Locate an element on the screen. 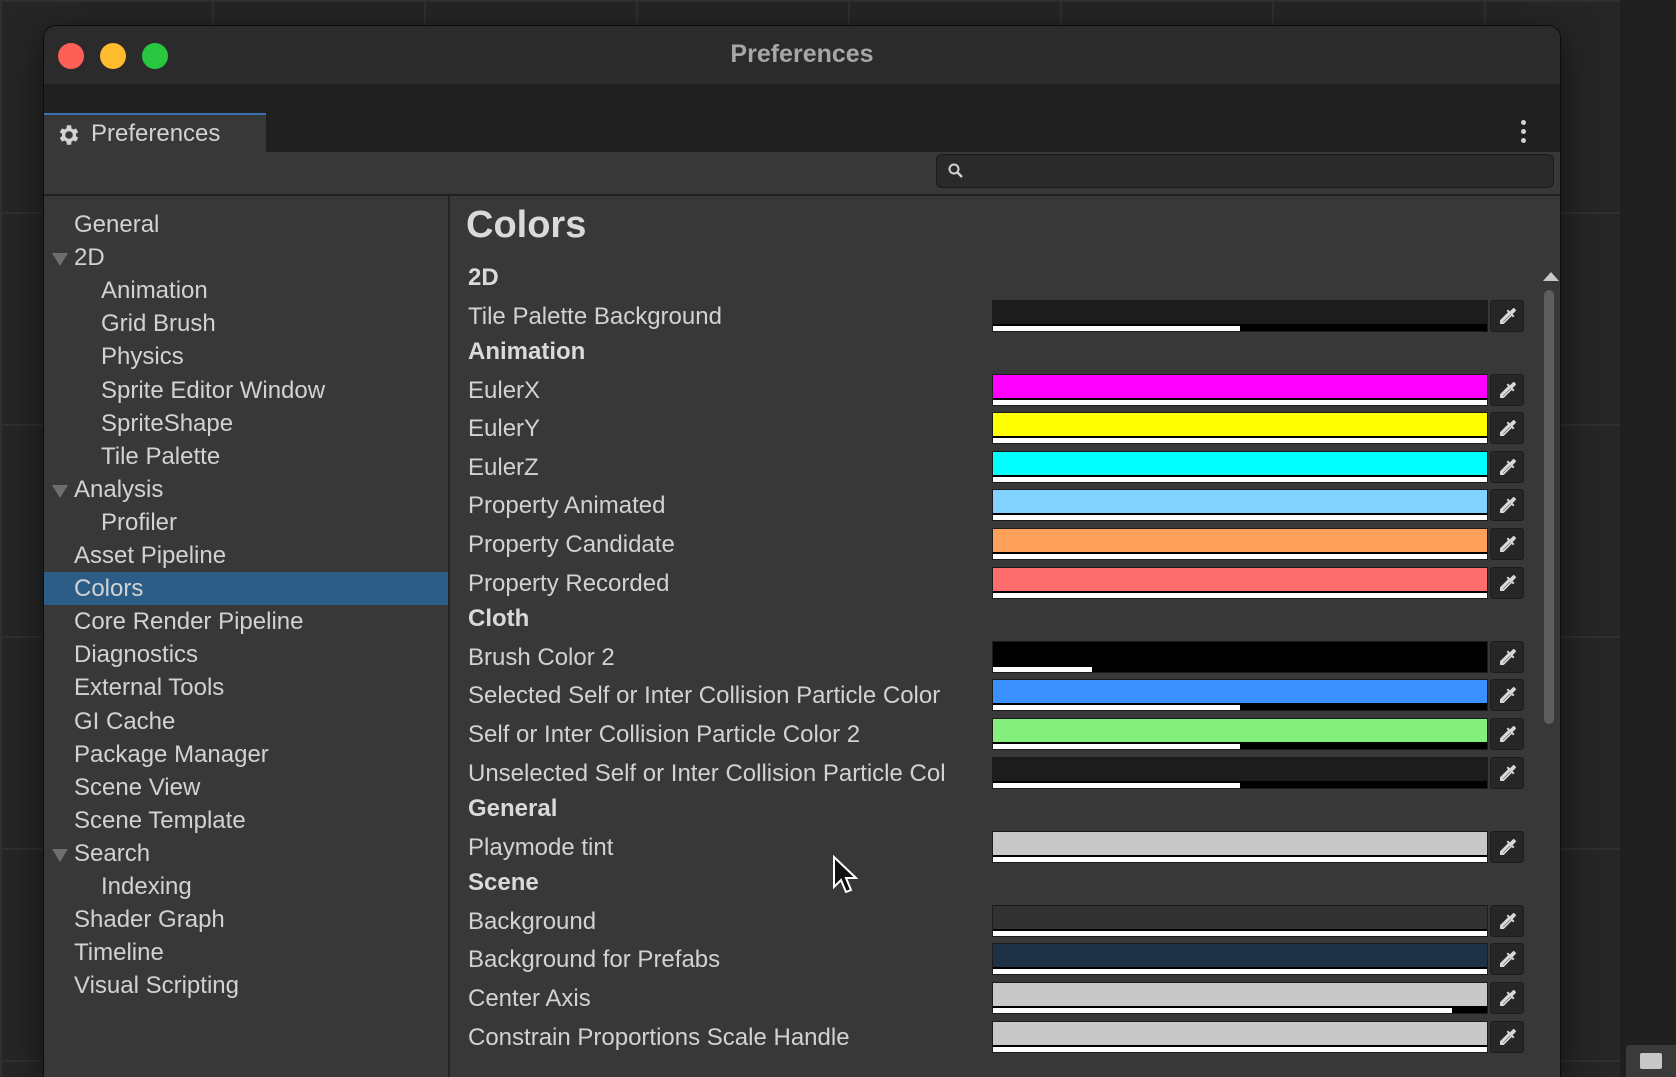  gear-icon is located at coordinates (69, 135).